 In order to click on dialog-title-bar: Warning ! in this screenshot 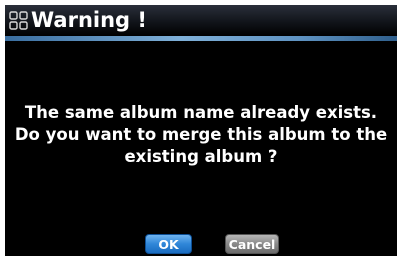, I will do `click(201, 20)`.